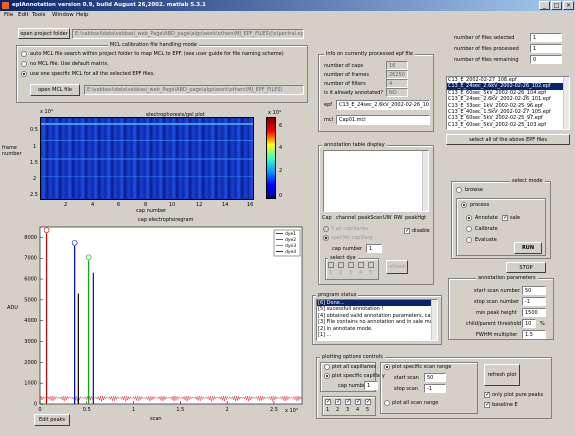 This screenshot has width=575, height=436. Describe the element at coordinates (459, 190) in the screenshot. I see `browse-radio` at that location.